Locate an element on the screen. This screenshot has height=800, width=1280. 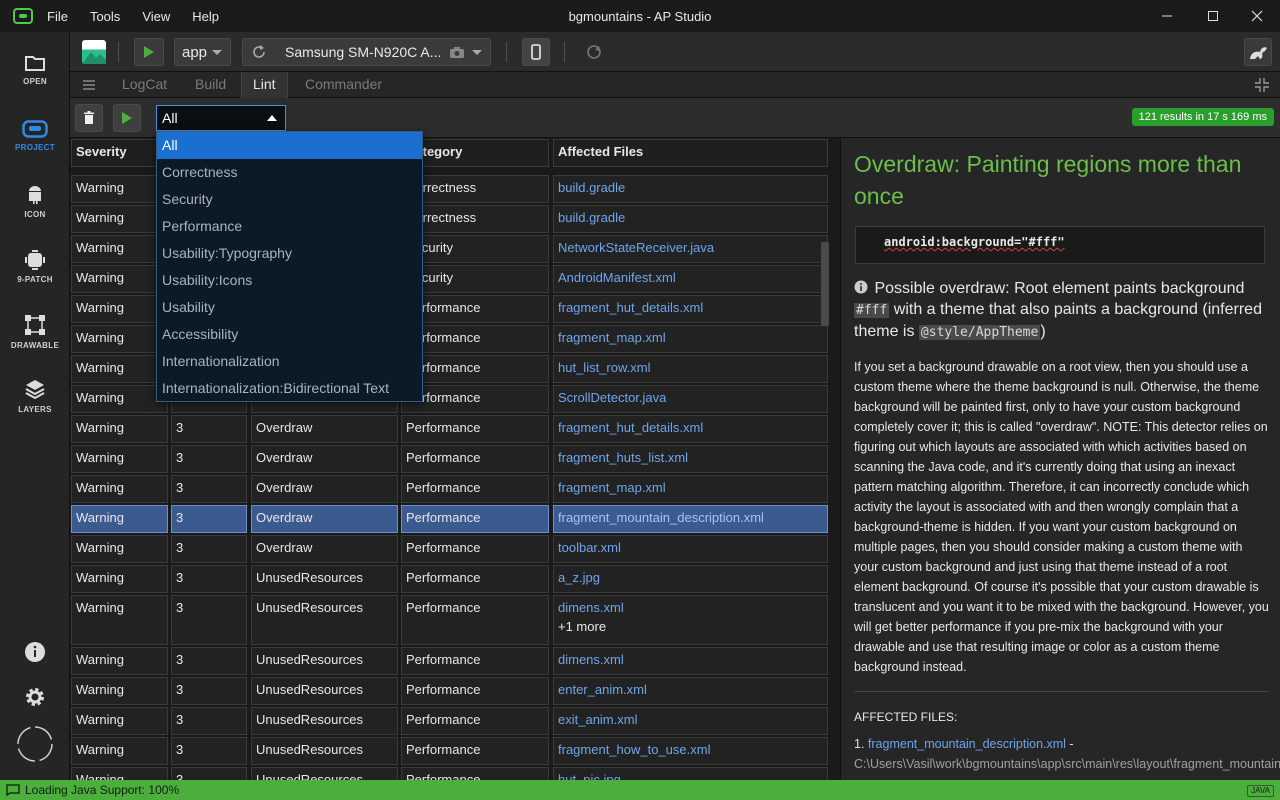
filter-option: Internationalization:Bidirectional Text is located at coordinates (289, 388).